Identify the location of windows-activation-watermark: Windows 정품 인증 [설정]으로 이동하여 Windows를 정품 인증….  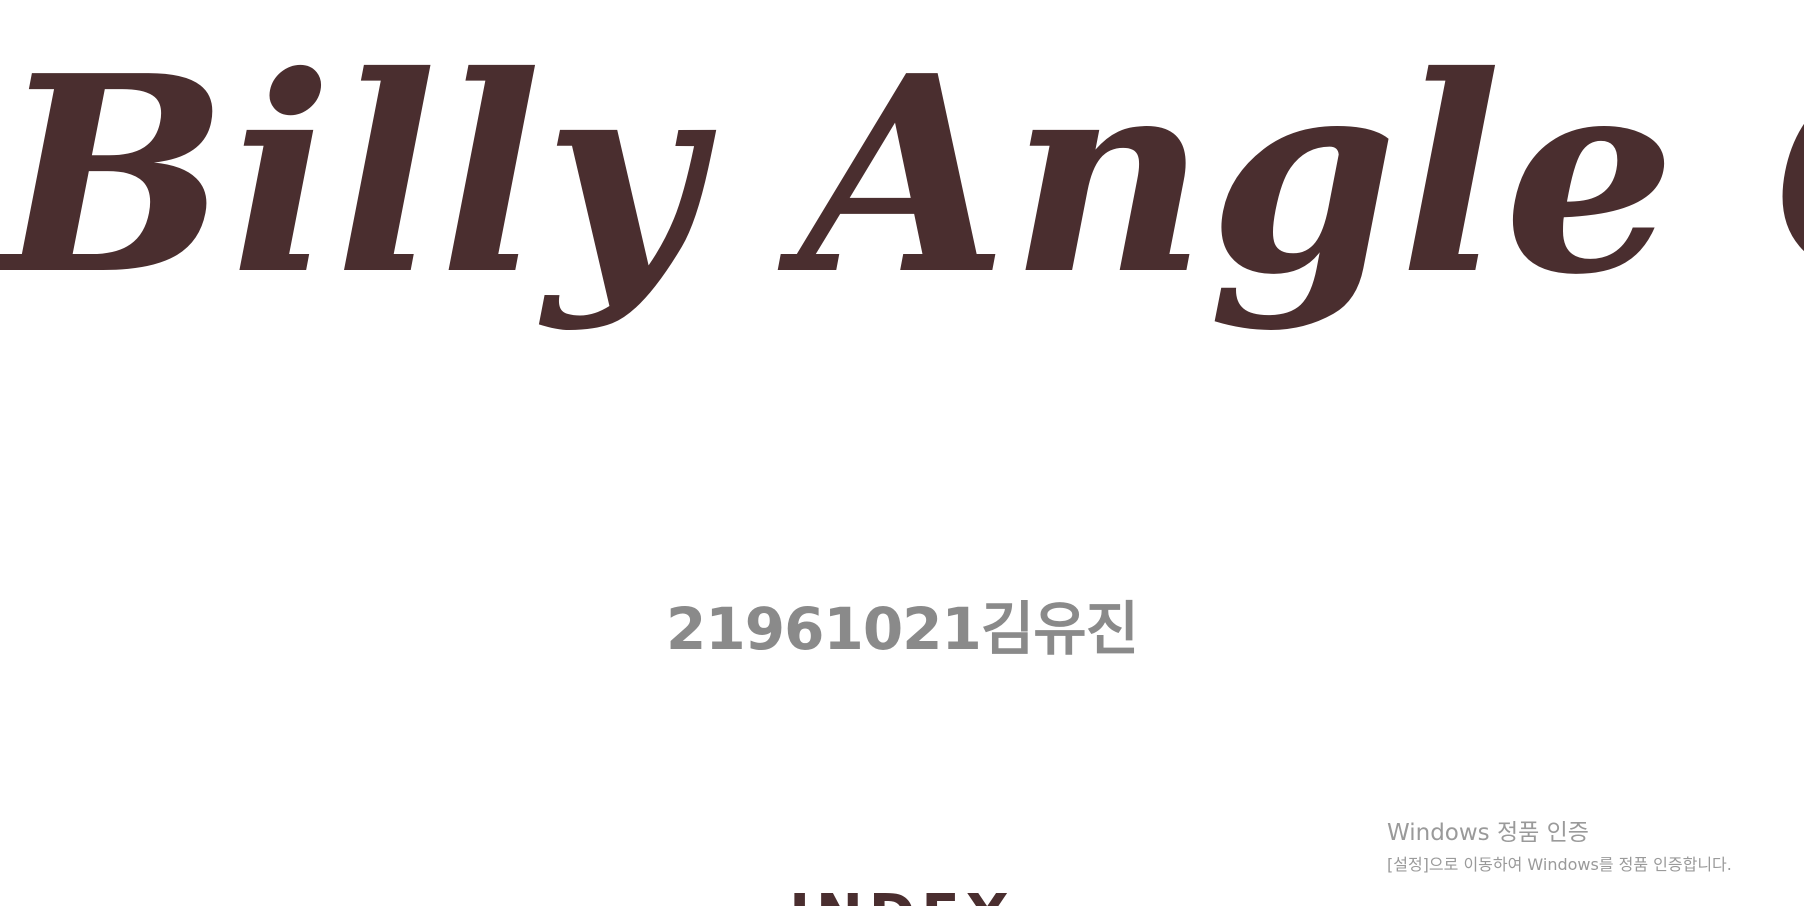
(1559, 848).